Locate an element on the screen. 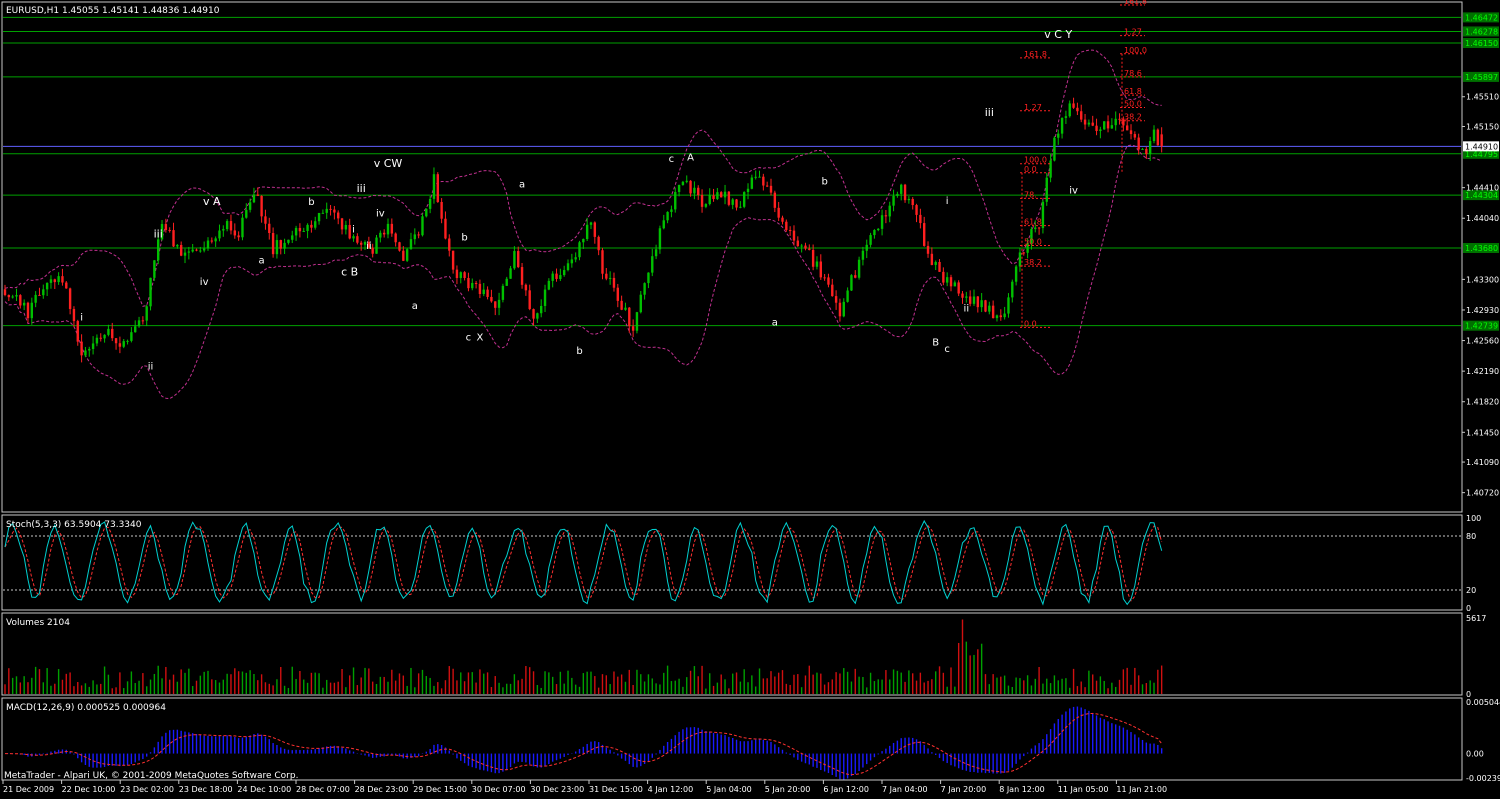 The width and height of the screenshot is (1500, 799). level-tag-label: 1.46472 is located at coordinates (1481, 17).